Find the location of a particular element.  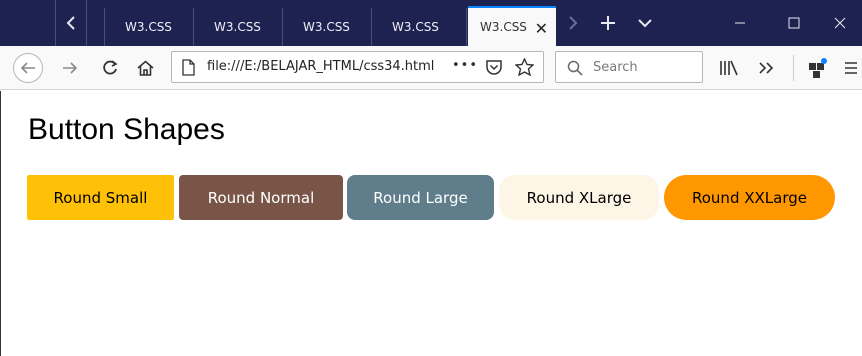

back-icon is located at coordinates (27, 68).